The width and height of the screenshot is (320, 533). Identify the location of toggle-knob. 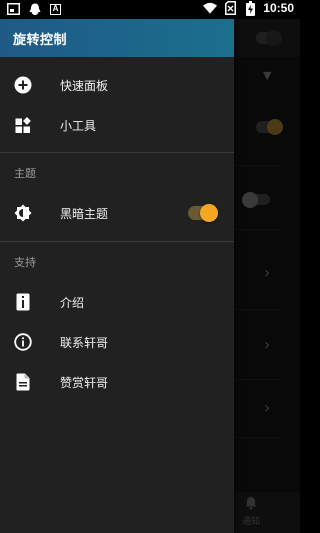
(209, 213).